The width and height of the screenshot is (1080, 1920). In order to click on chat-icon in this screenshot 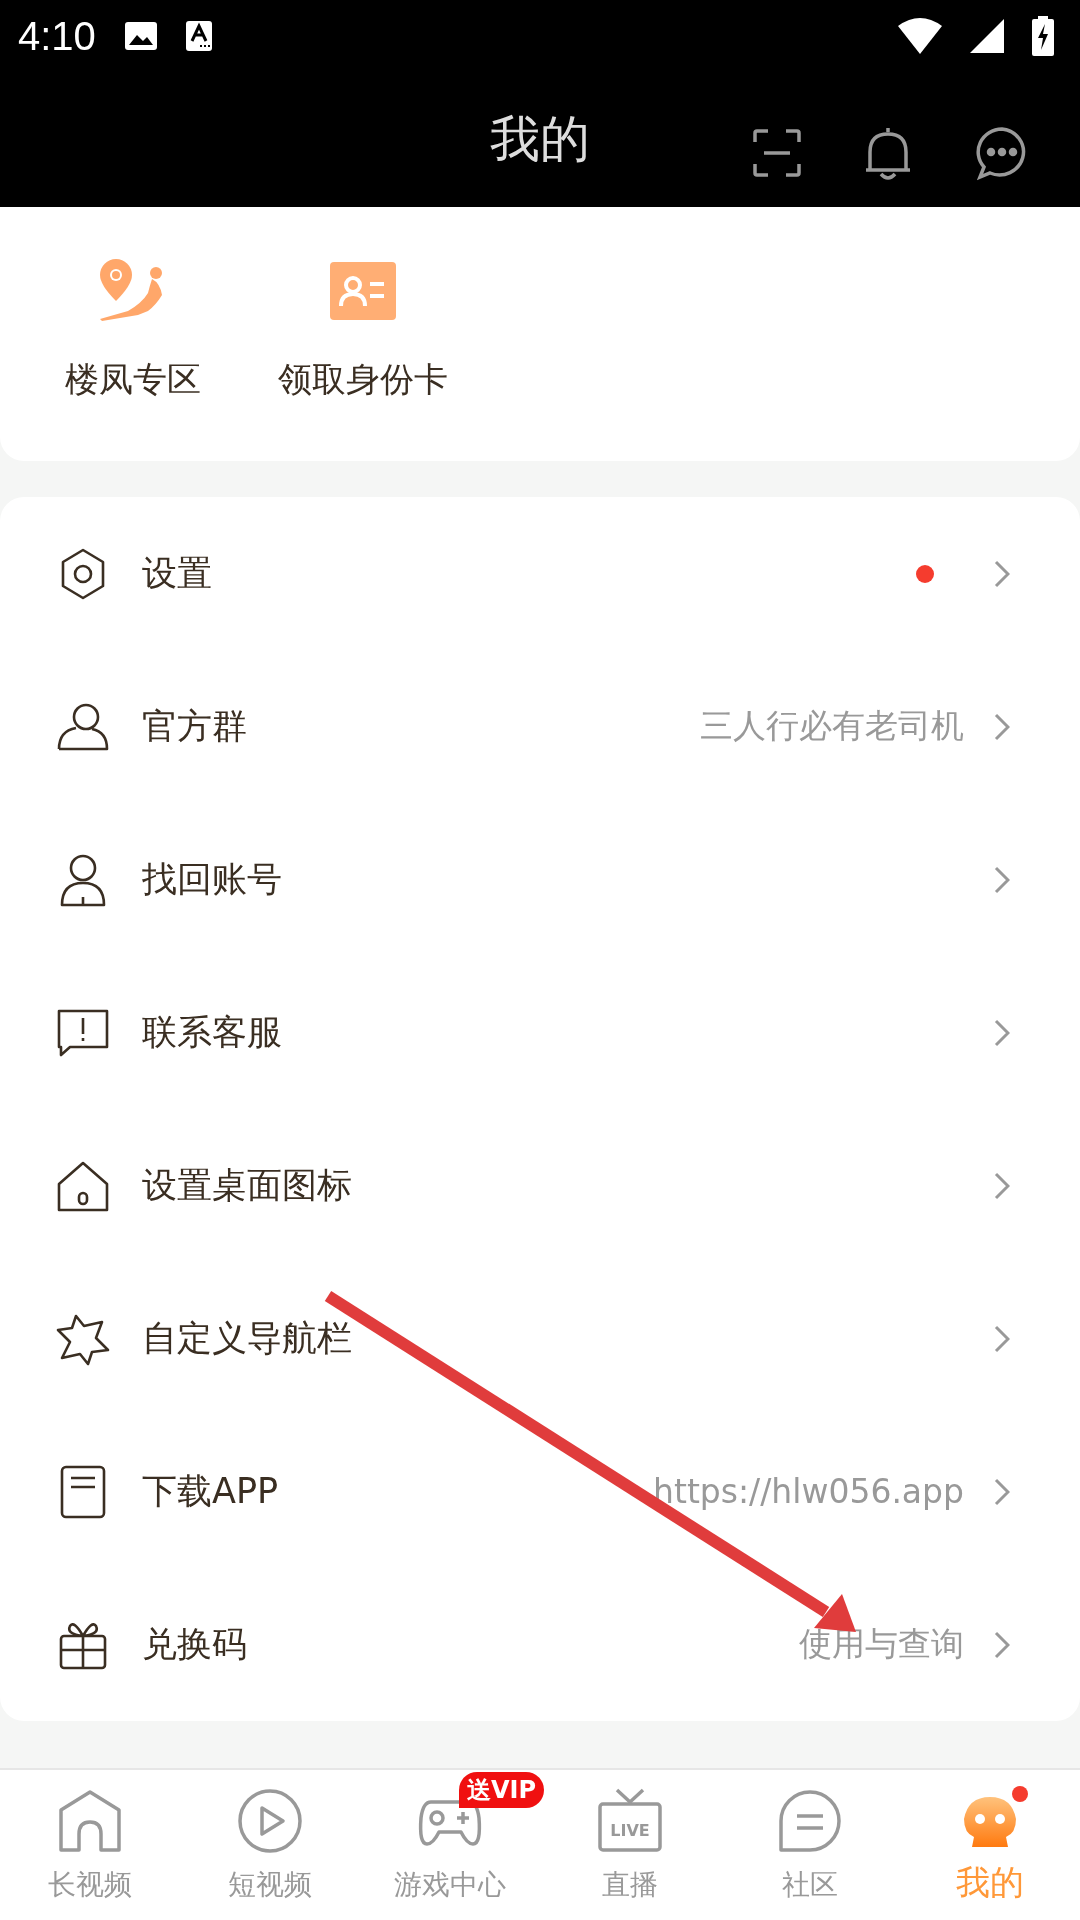, I will do `click(810, 1821)`.